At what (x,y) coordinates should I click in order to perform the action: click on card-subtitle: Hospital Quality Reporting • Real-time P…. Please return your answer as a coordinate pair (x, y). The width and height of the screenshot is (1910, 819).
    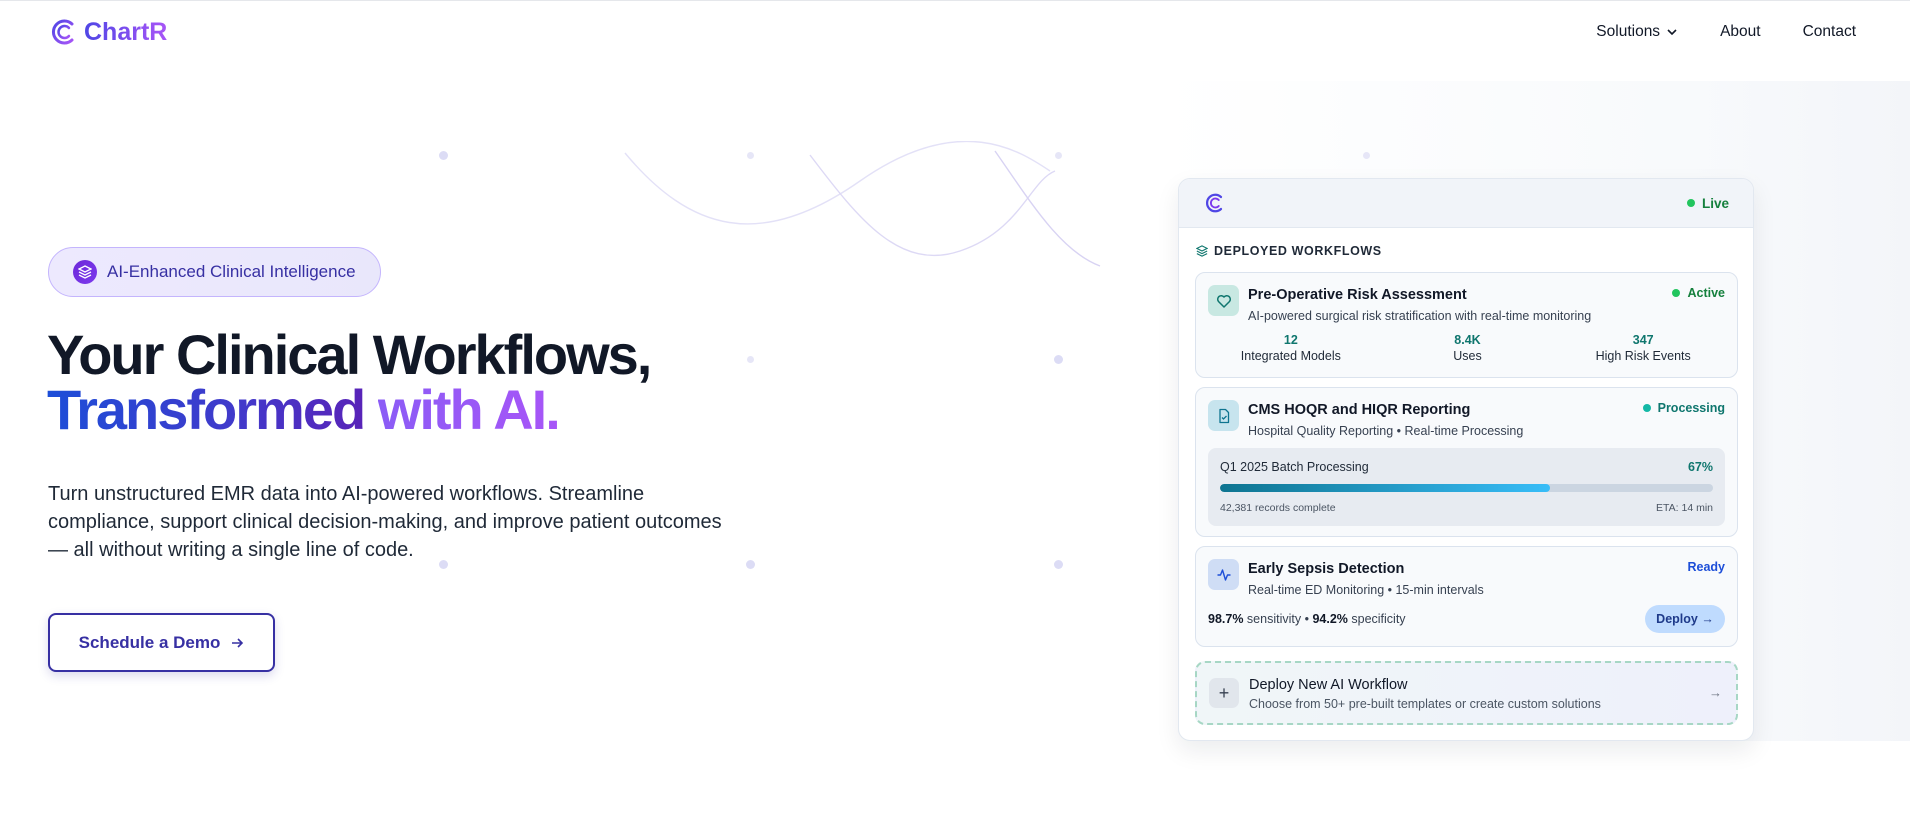
    Looking at the image, I should click on (1386, 431).